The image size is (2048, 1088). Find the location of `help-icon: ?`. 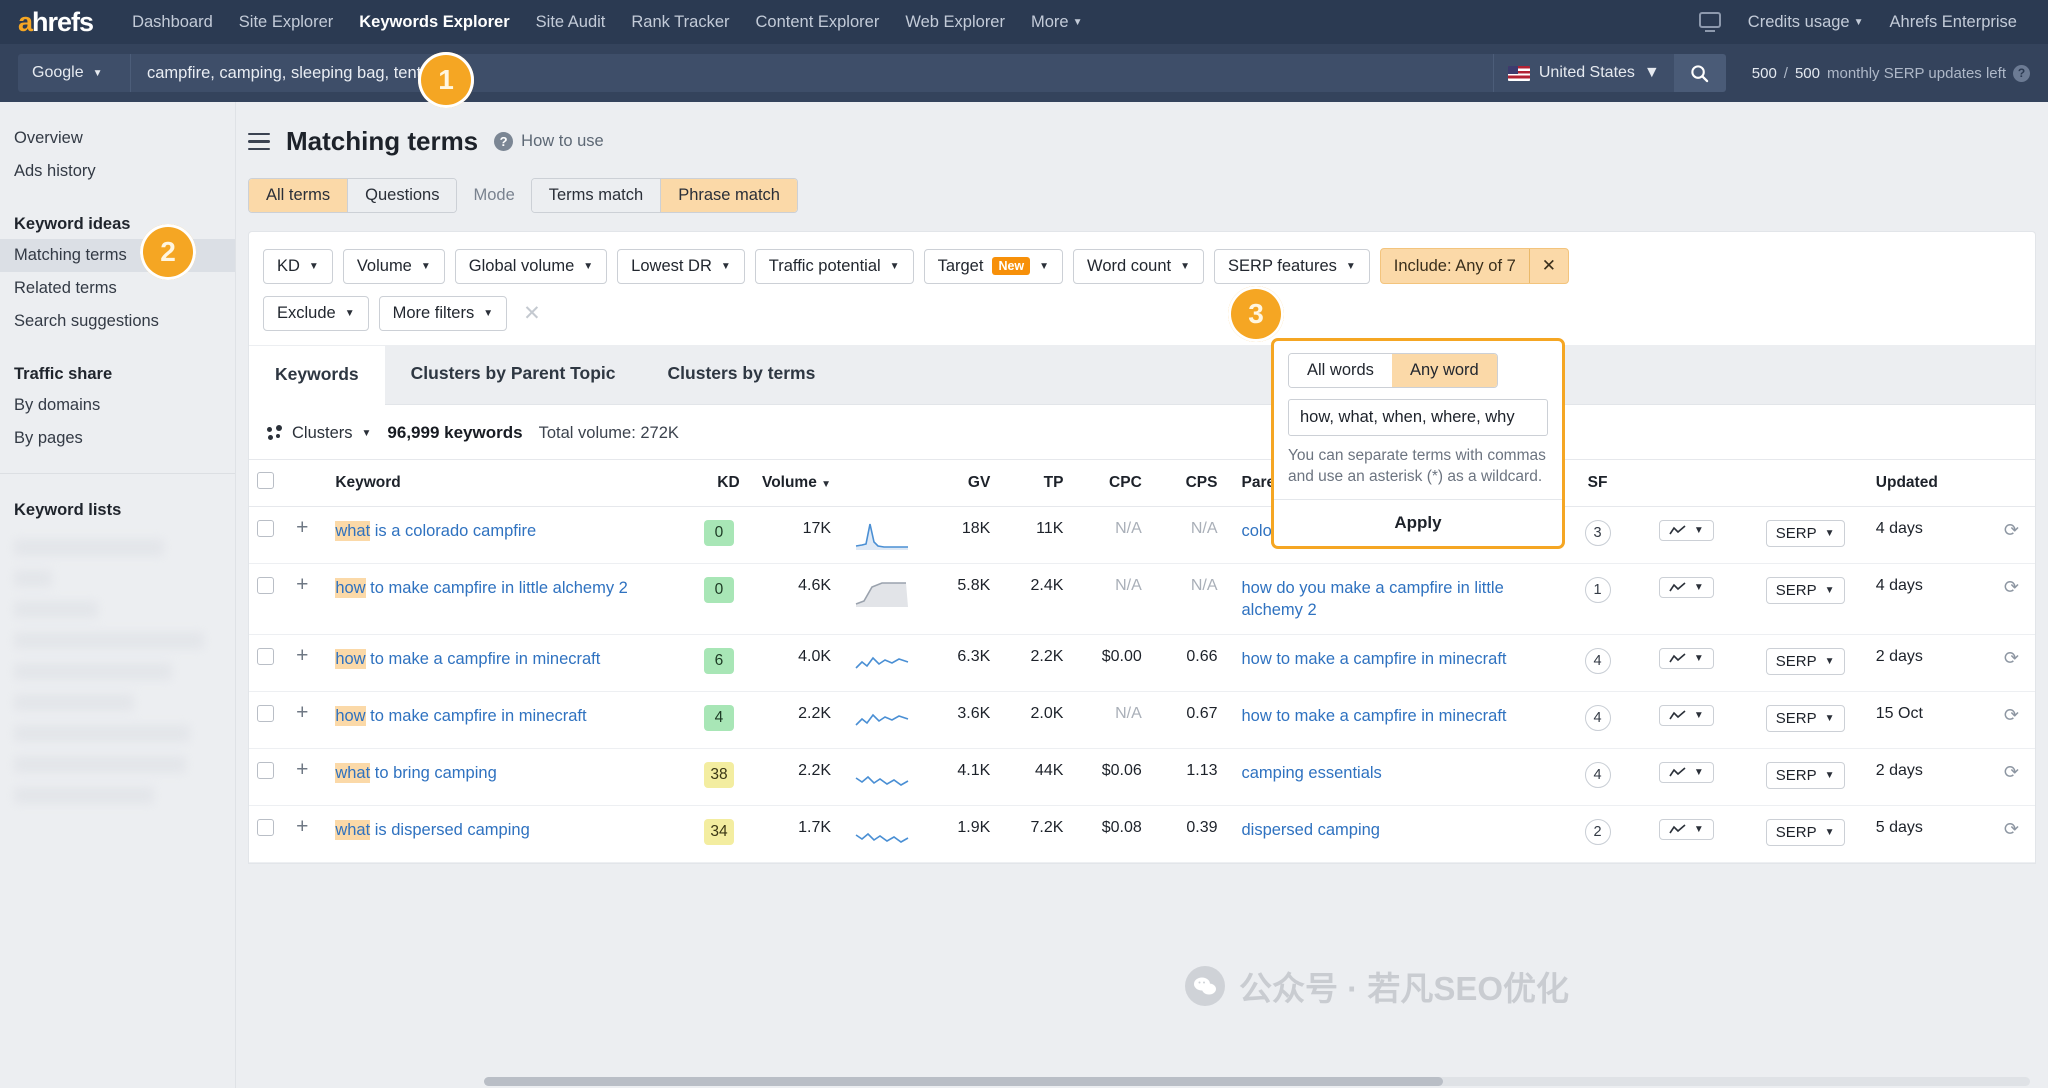

help-icon: ? is located at coordinates (2021, 73).